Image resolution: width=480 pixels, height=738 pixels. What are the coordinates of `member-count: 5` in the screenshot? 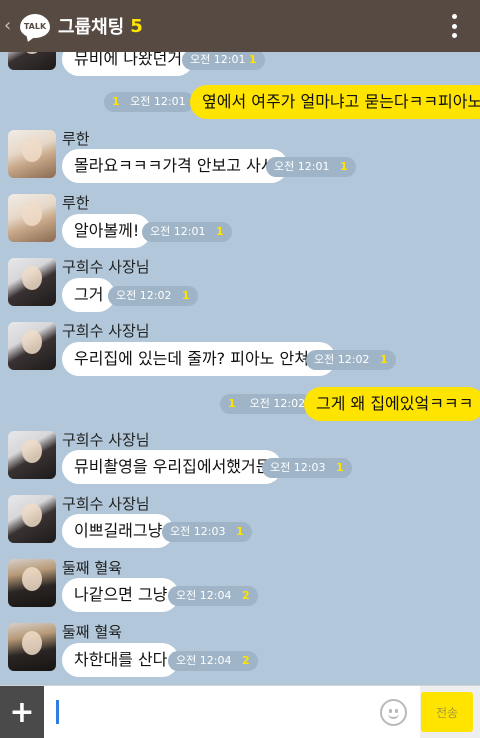 It's located at (136, 26).